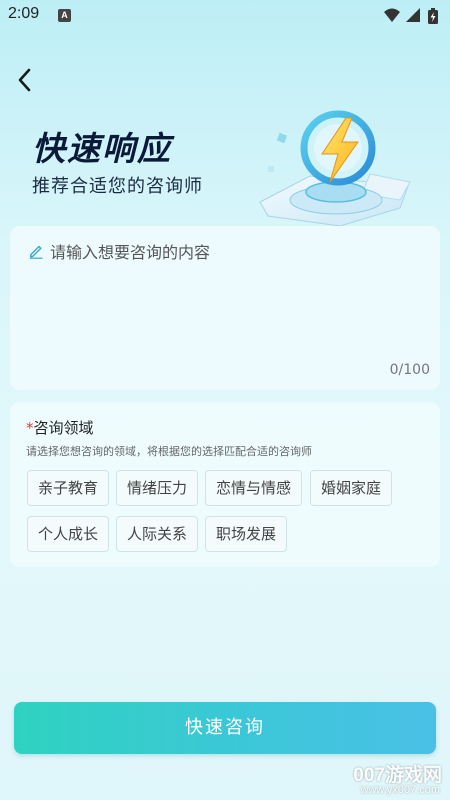  What do you see at coordinates (30, 428) in the screenshot?
I see `required-mark: *` at bounding box center [30, 428].